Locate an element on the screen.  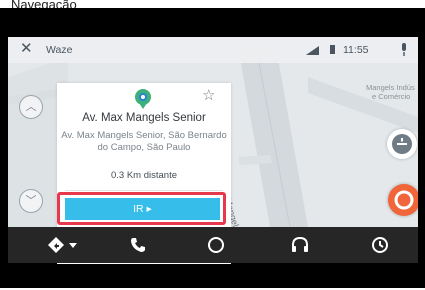
signal-icon is located at coordinates (312, 50).